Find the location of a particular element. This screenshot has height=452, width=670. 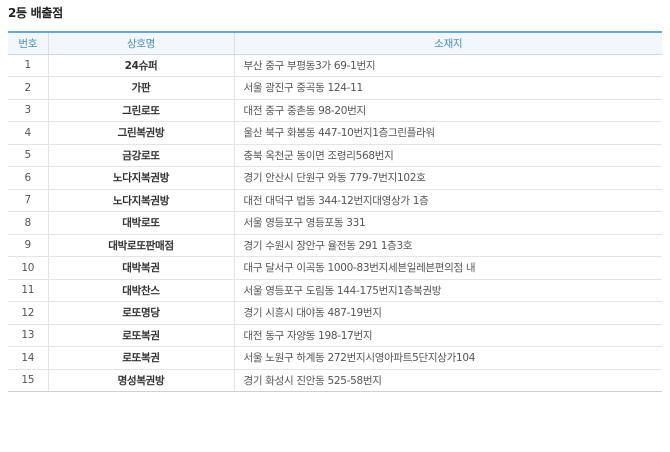

store-address: 서울 광진구 중곡동 124-11 is located at coordinates (448, 88).